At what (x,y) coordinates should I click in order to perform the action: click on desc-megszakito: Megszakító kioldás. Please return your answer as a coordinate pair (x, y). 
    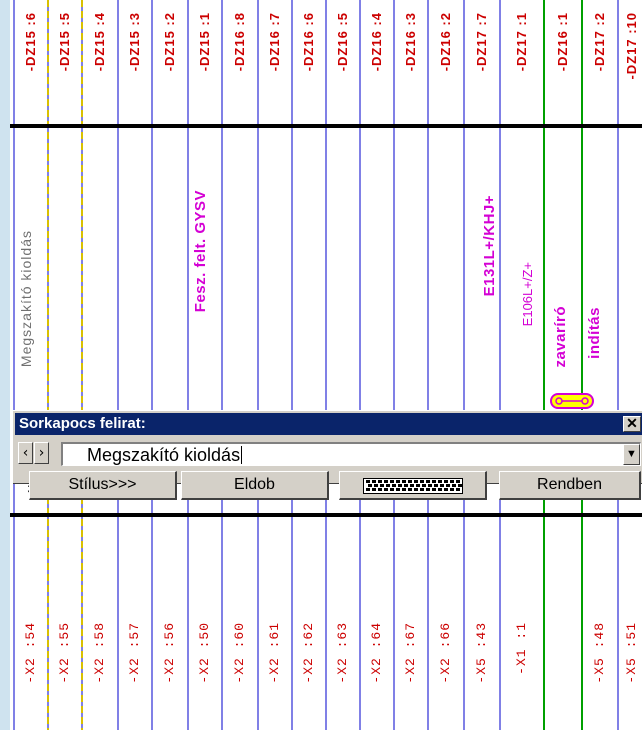
    Looking at the image, I should click on (26, 299).